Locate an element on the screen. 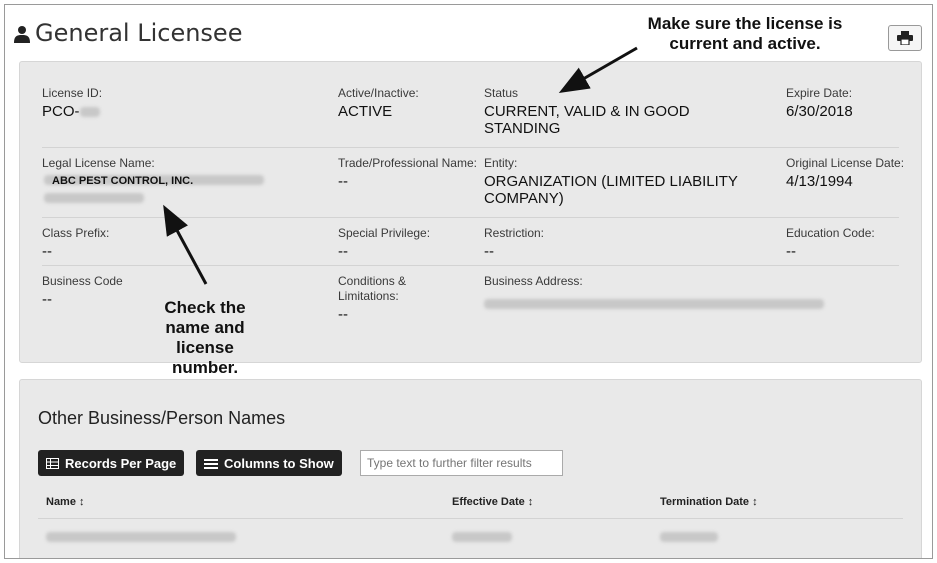  status-field: Status CURRENT, VALID & IN GOOD STANDING is located at coordinates (624, 111).